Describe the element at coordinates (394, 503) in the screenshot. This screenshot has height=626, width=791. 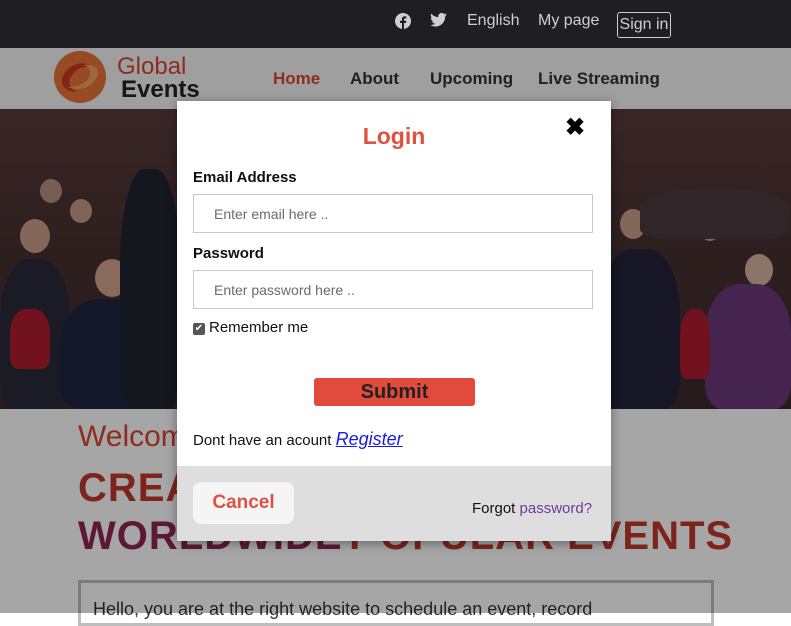
I see `modal-footer: Cancel Forgot password?` at that location.